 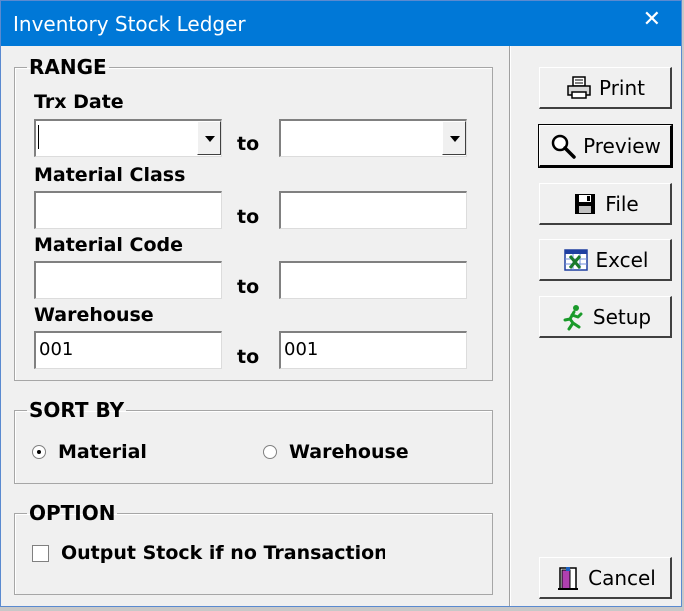 I want to click on sort-by-material-radio: Material, so click(x=89, y=452).